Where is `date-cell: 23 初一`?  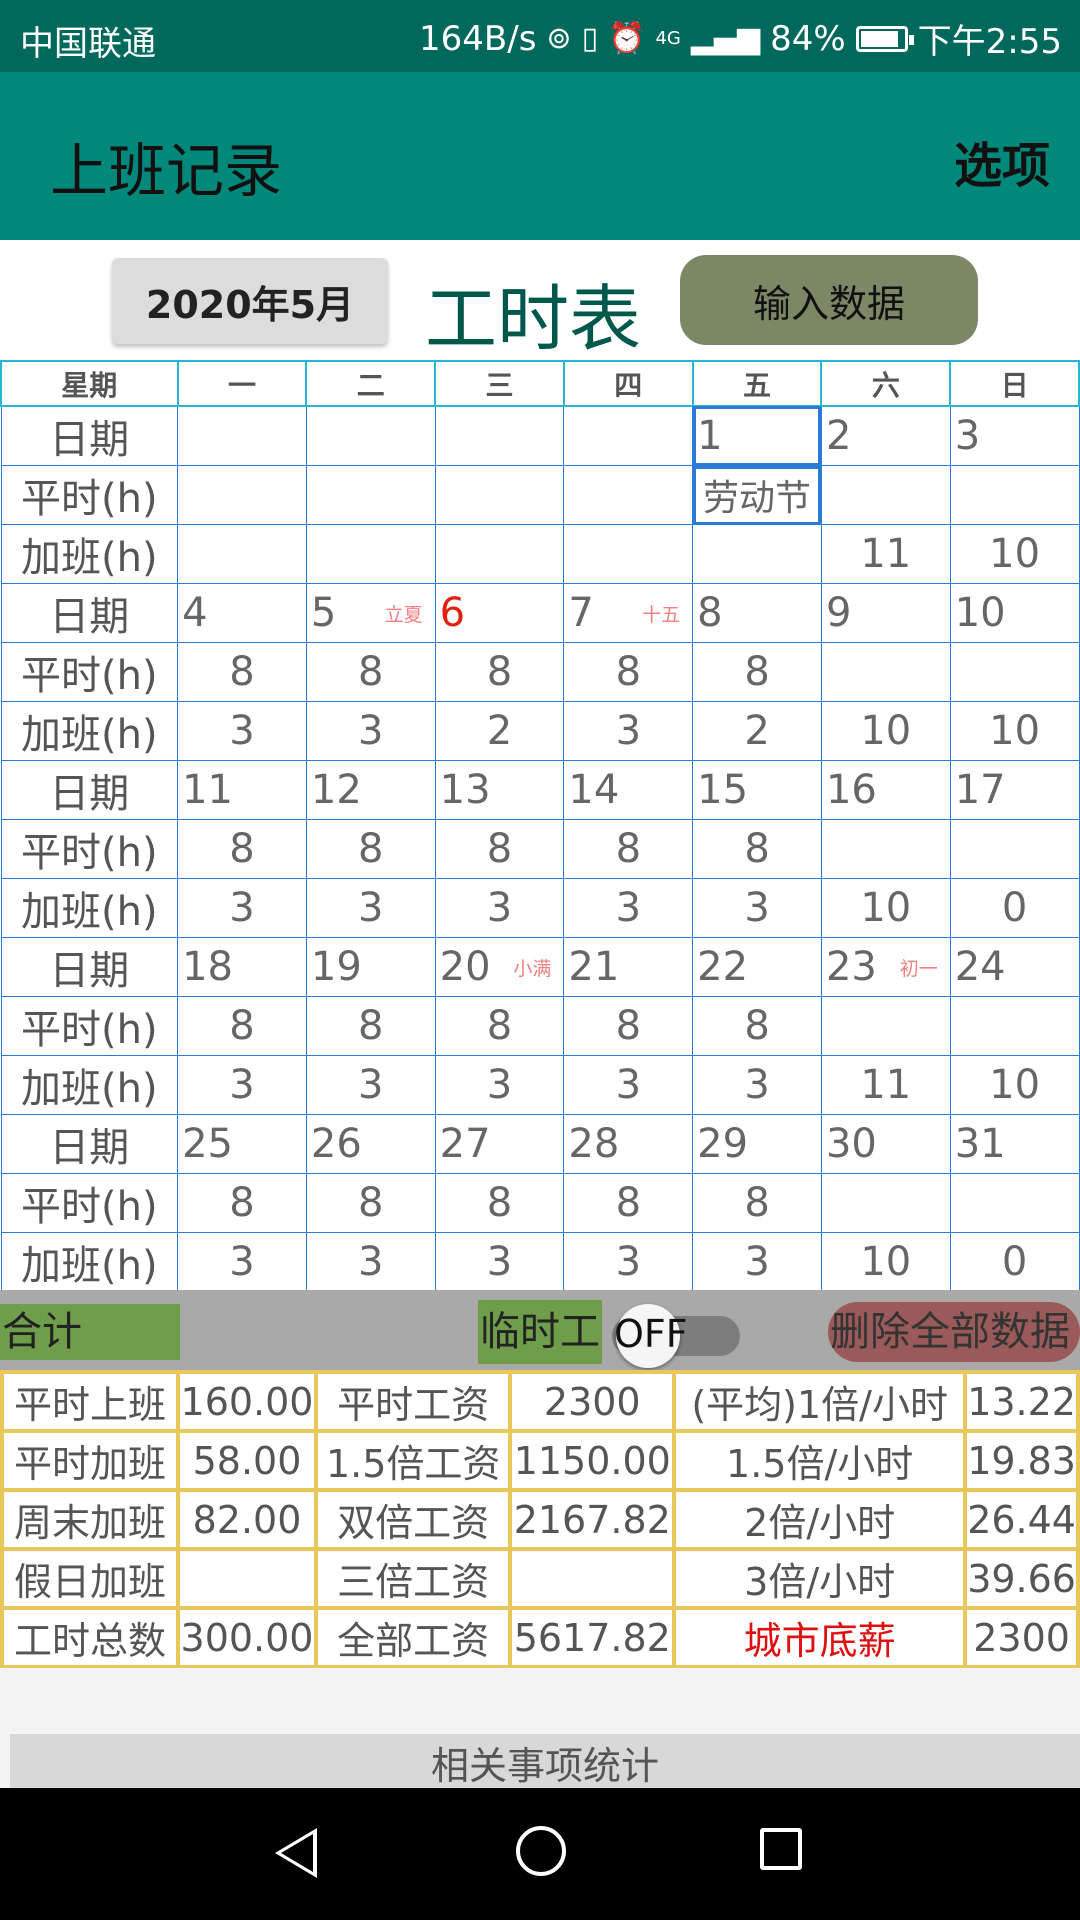 date-cell: 23 初一 is located at coordinates (885, 967).